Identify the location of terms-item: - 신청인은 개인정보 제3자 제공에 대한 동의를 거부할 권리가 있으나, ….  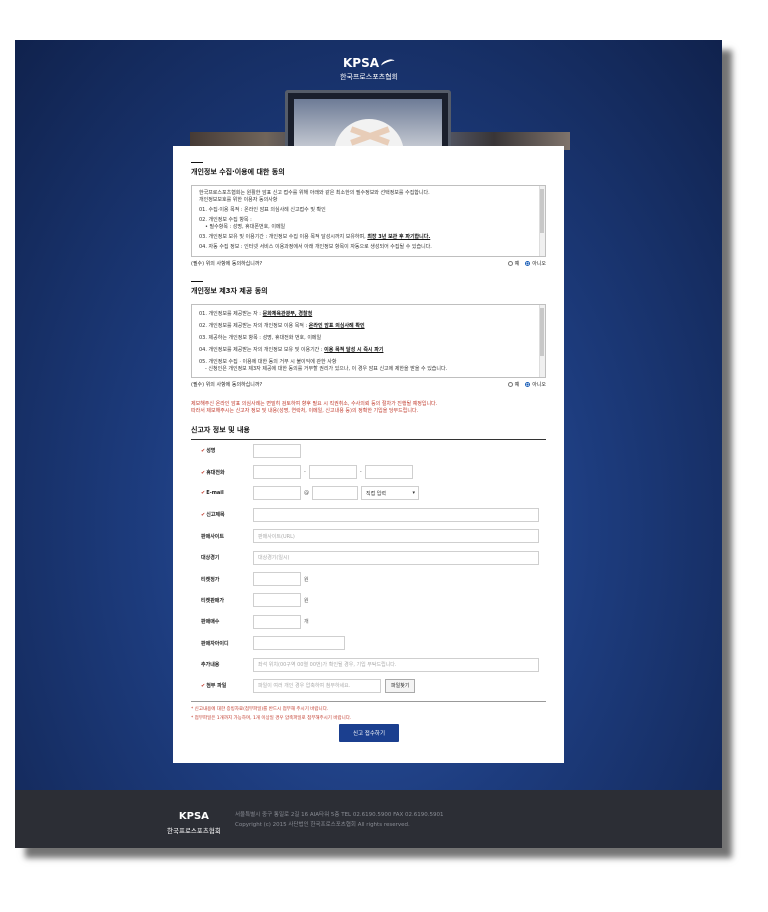
(326, 369).